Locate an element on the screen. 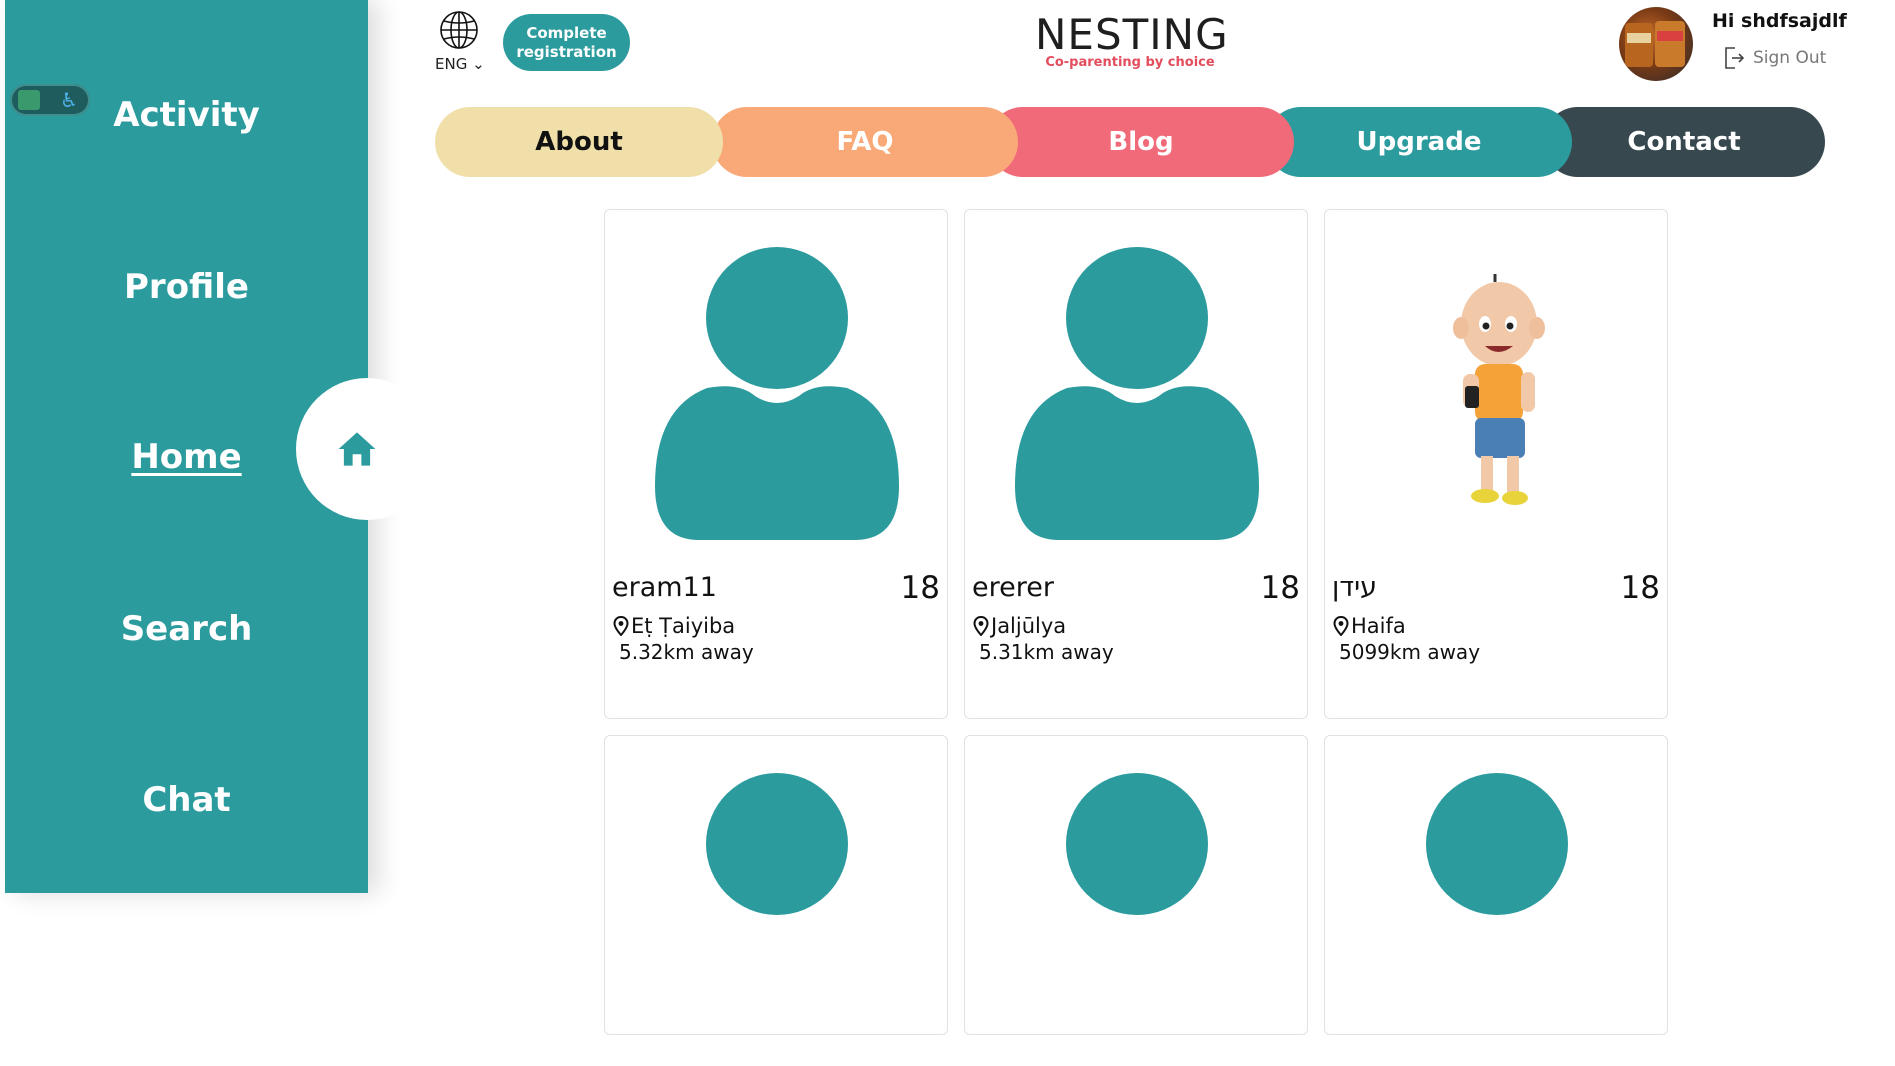 The height and width of the screenshot is (1066, 1895). profile-location: Jaljūlya is located at coordinates (1019, 626).